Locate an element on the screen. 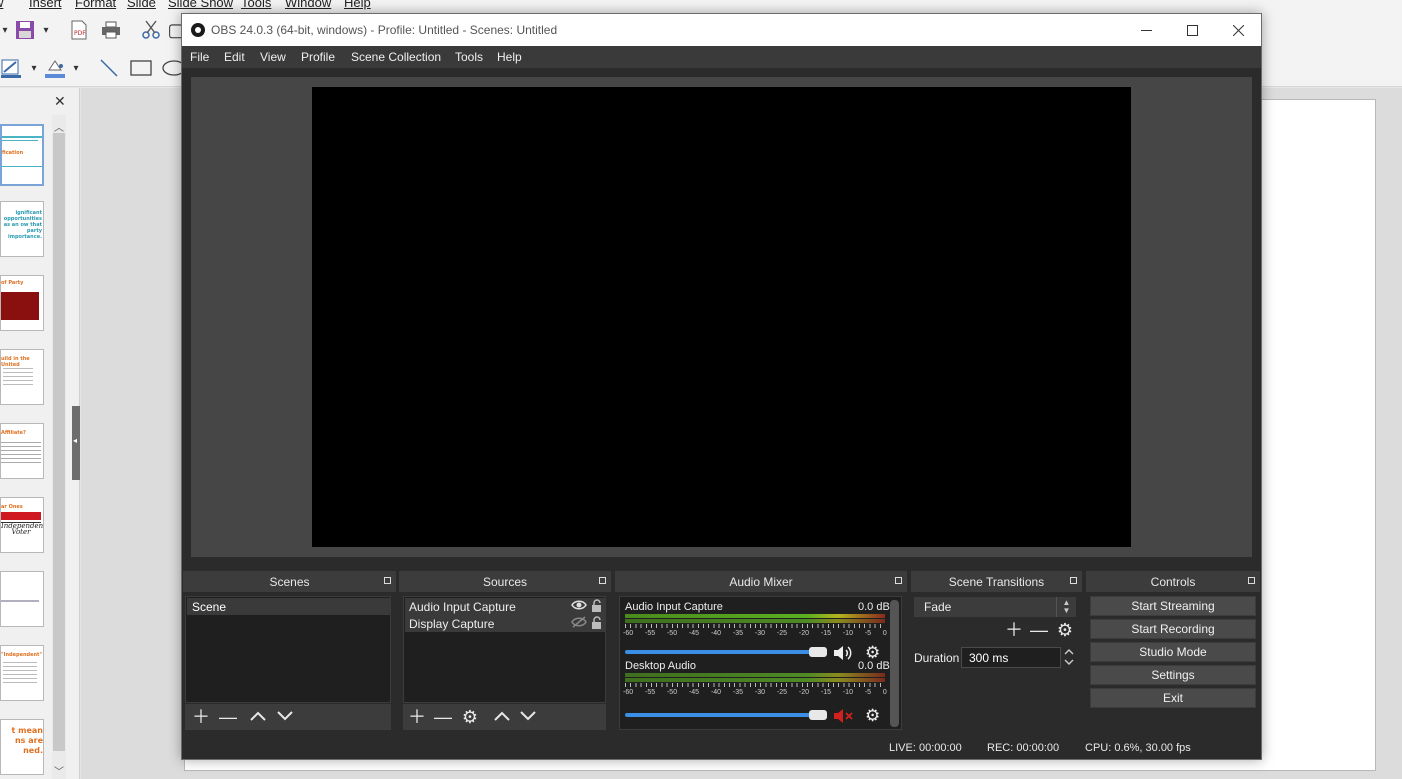 This screenshot has height=779, width=1402. start-recording-button: Start Recording is located at coordinates (1173, 629).